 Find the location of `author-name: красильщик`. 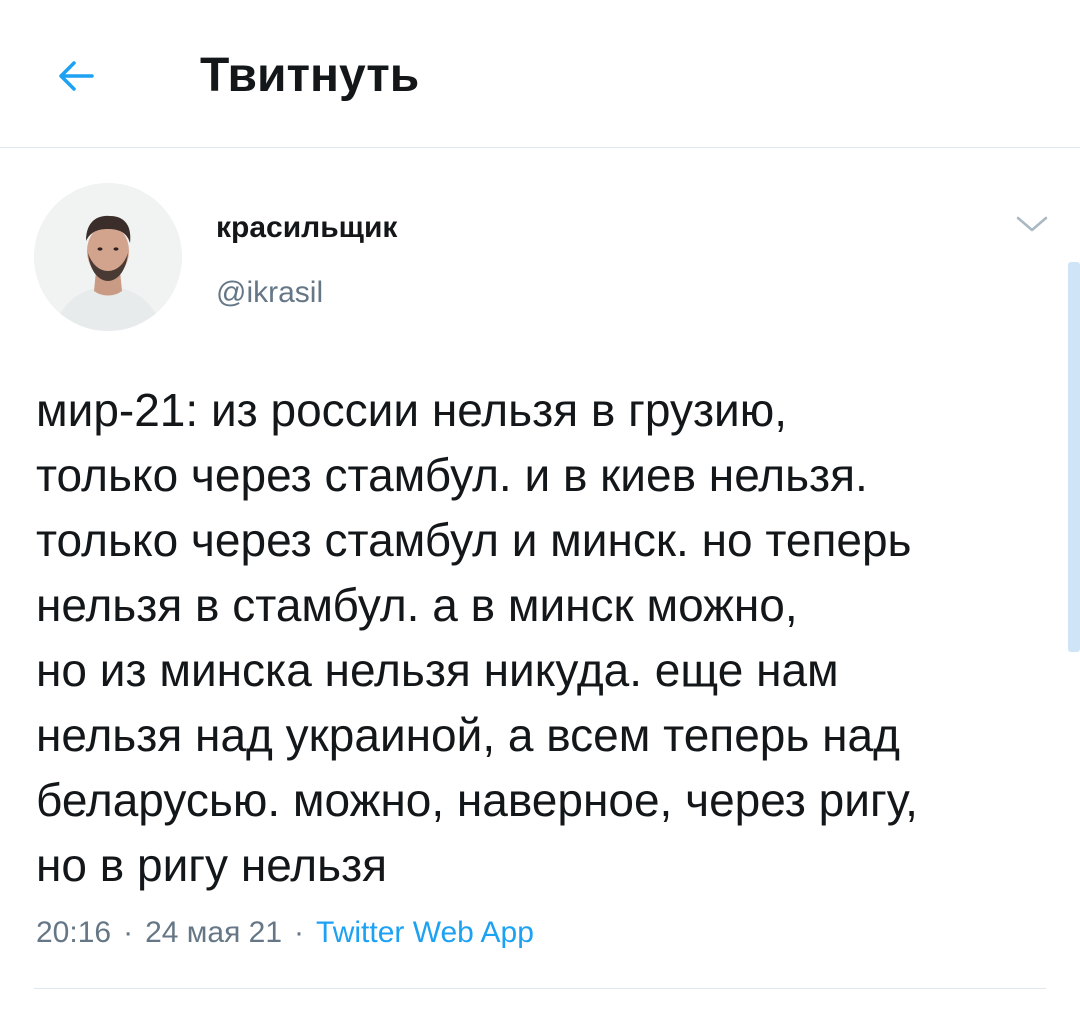

author-name: красильщик is located at coordinates (306, 228).